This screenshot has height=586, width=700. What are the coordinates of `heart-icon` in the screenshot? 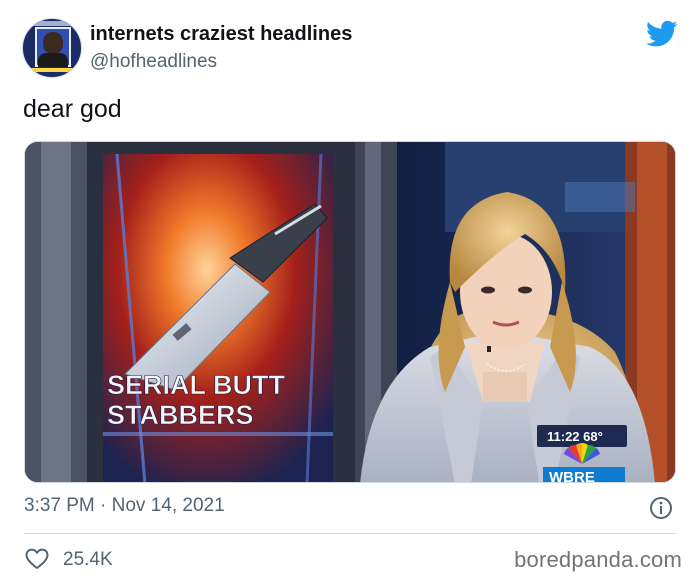 It's located at (37, 559).